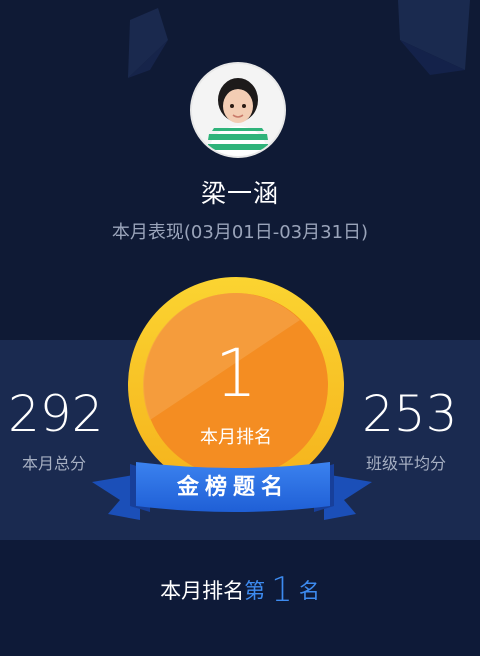 Image resolution: width=480 pixels, height=656 pixels. I want to click on rank-summary: 本月排名第 1 名, so click(240, 590).